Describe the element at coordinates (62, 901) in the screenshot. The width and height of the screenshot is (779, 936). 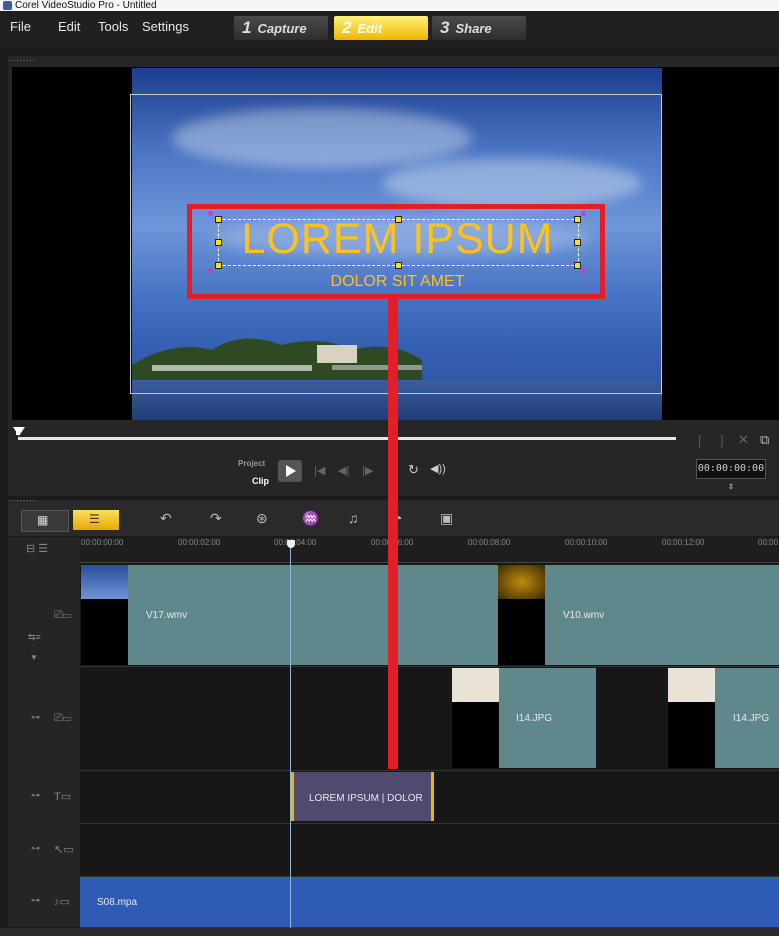
I see `music-track-icon: ♪▭` at that location.